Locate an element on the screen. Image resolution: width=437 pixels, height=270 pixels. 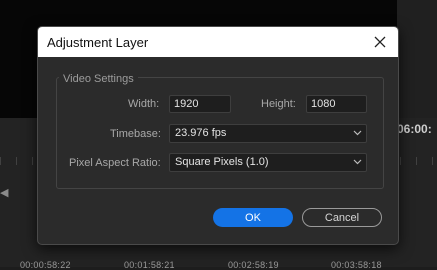
ok-button: OK is located at coordinates (253, 217).